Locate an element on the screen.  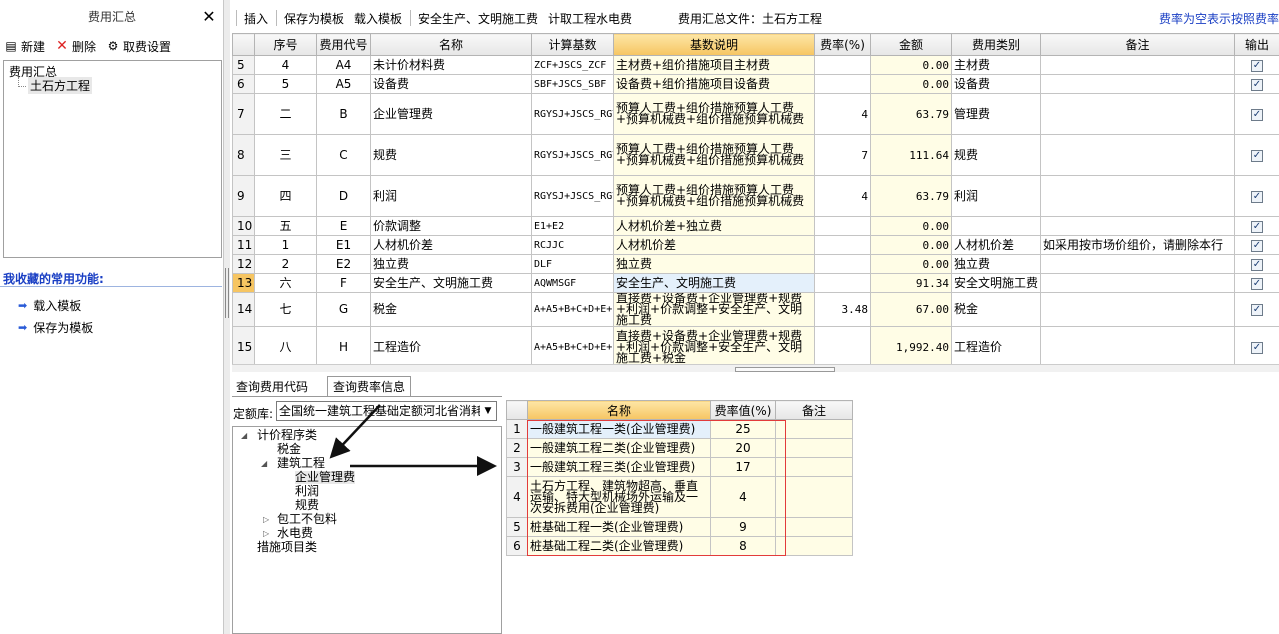
tree-item-measures: 措施项目类 is located at coordinates (287, 547).